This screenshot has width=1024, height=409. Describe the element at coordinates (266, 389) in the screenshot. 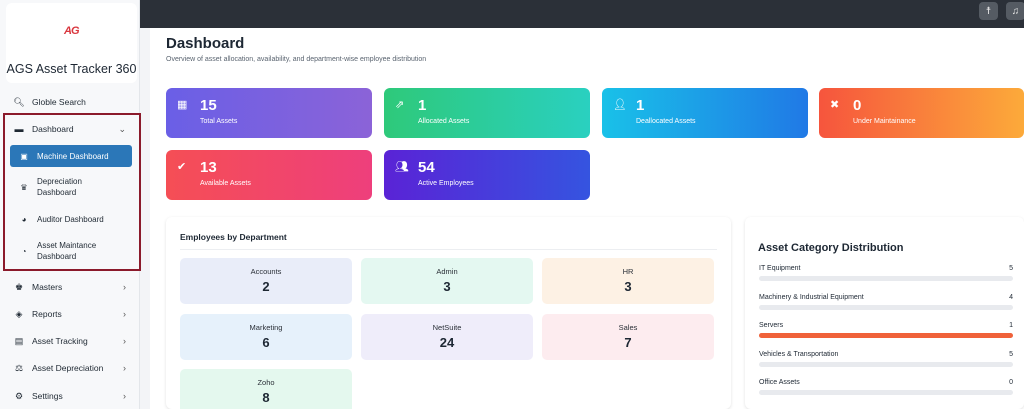

I see `department-tile: Zoho 8` at that location.